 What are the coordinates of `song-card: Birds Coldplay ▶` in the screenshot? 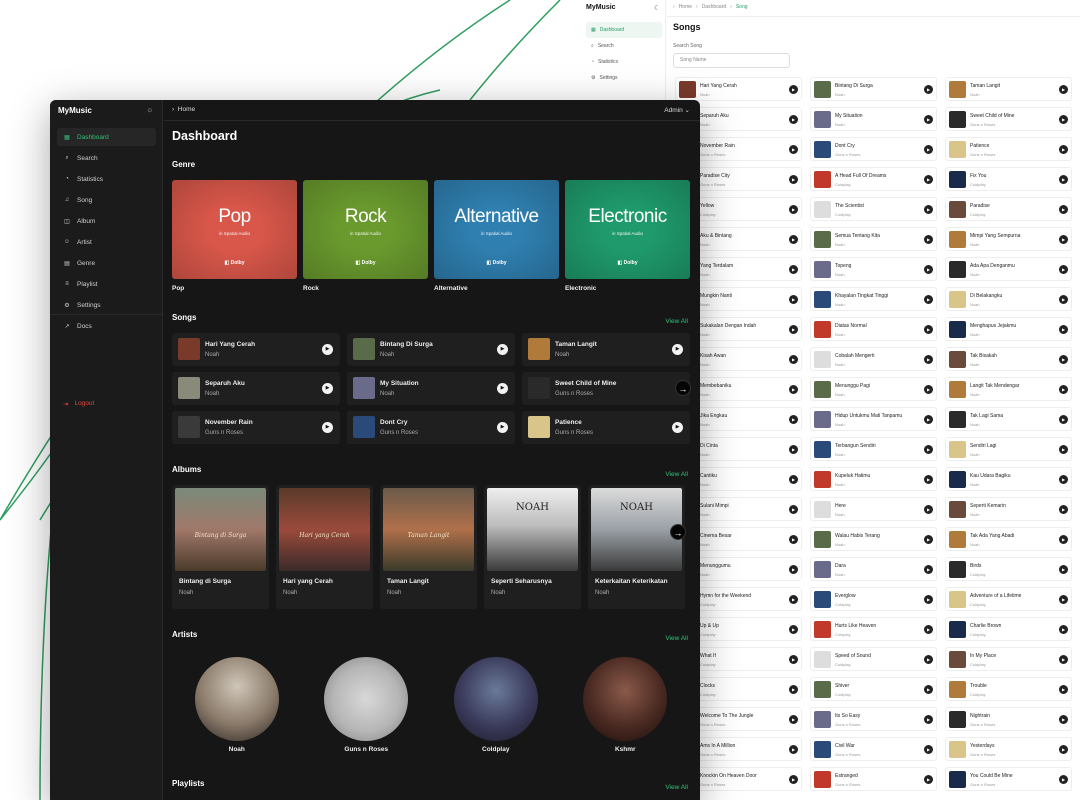 It's located at (1008, 569).